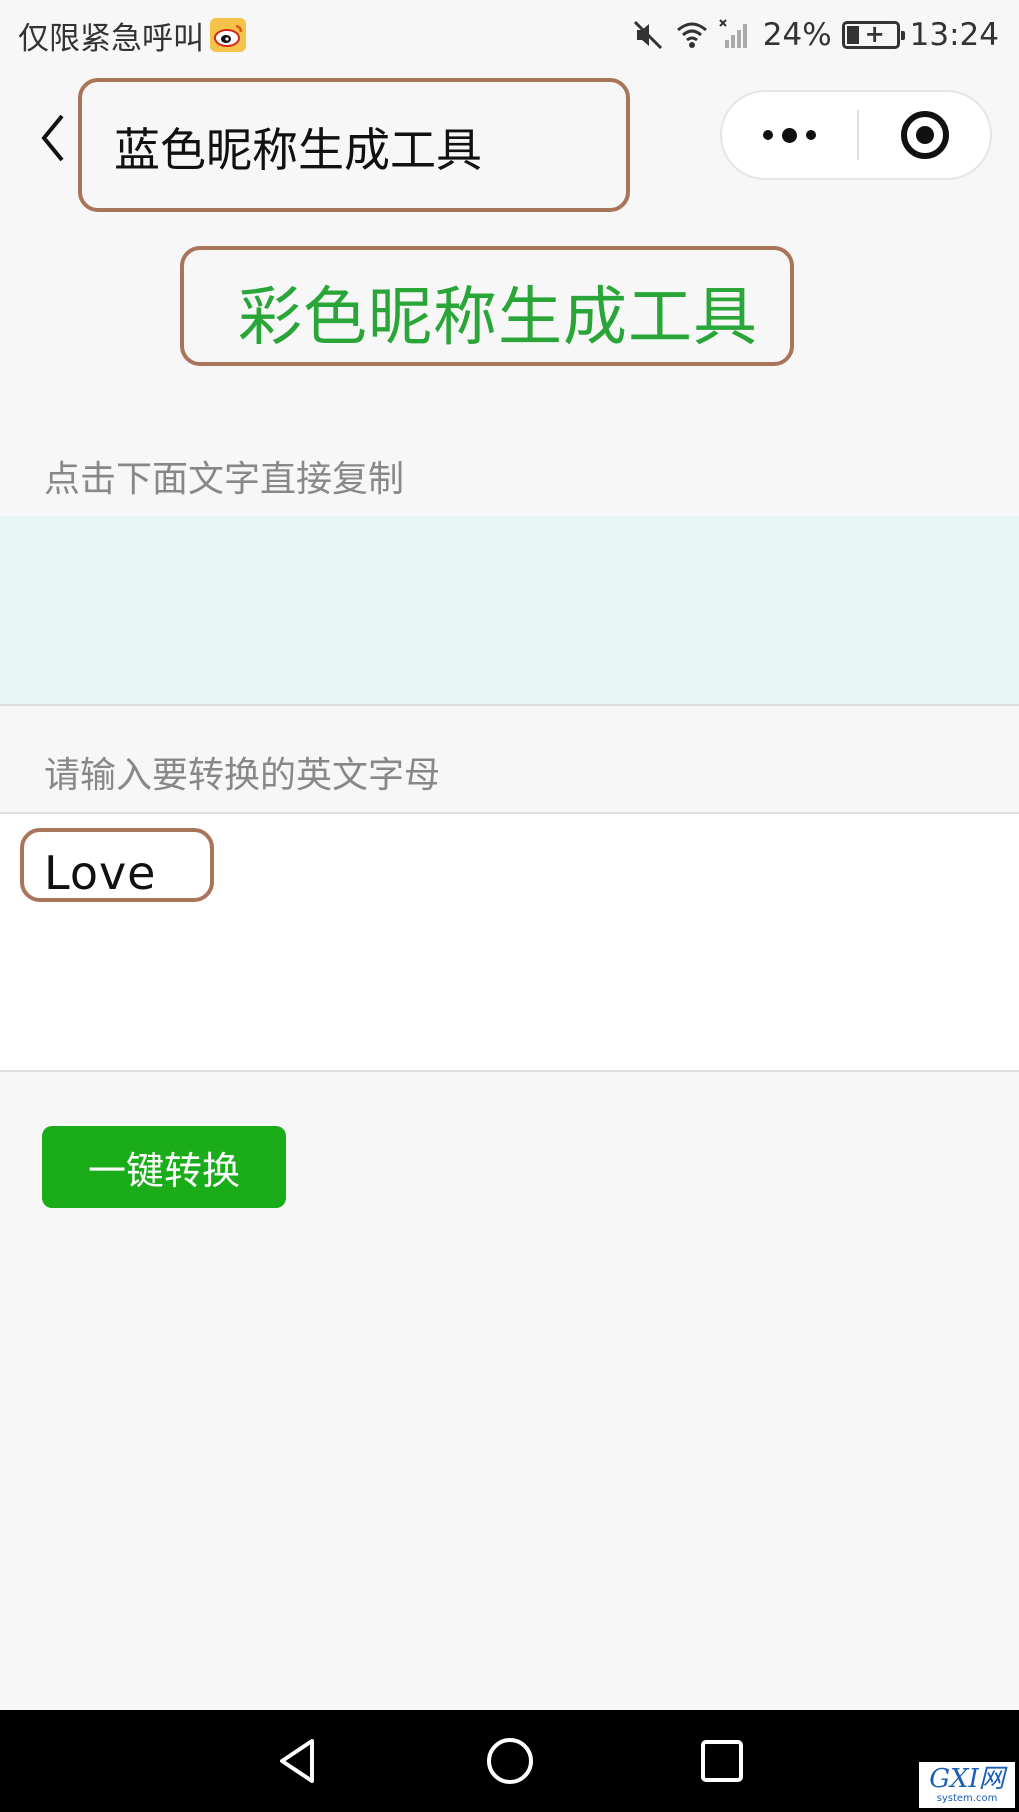  Describe the element at coordinates (100, 873) in the screenshot. I see `input-value: Love` at that location.